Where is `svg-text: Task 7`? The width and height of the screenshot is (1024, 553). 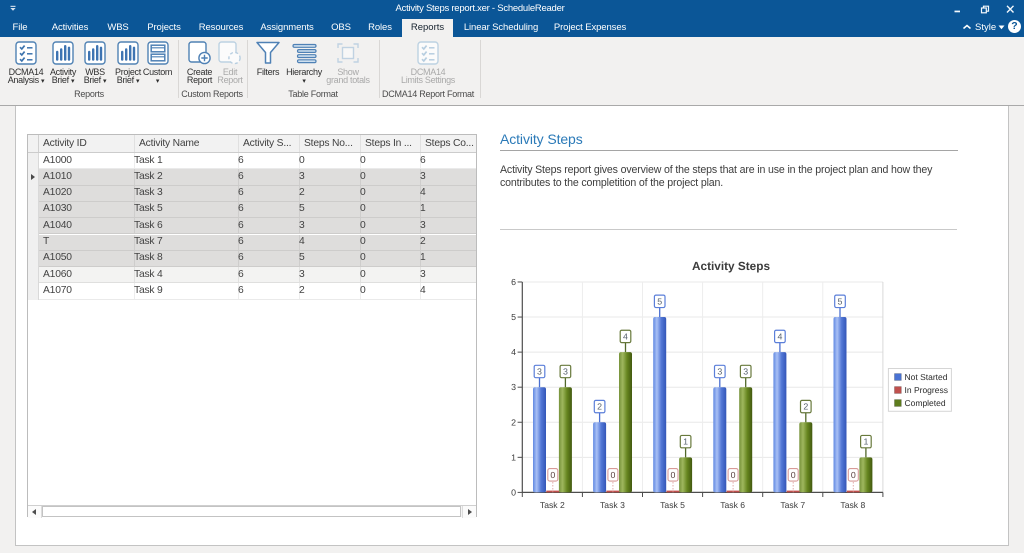 svg-text: Task 7 is located at coordinates (792, 505).